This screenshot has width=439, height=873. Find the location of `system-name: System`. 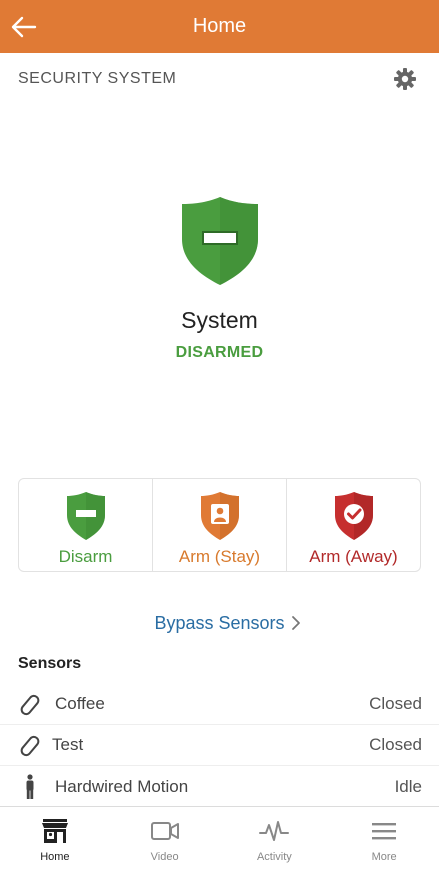

system-name: System is located at coordinates (219, 320).